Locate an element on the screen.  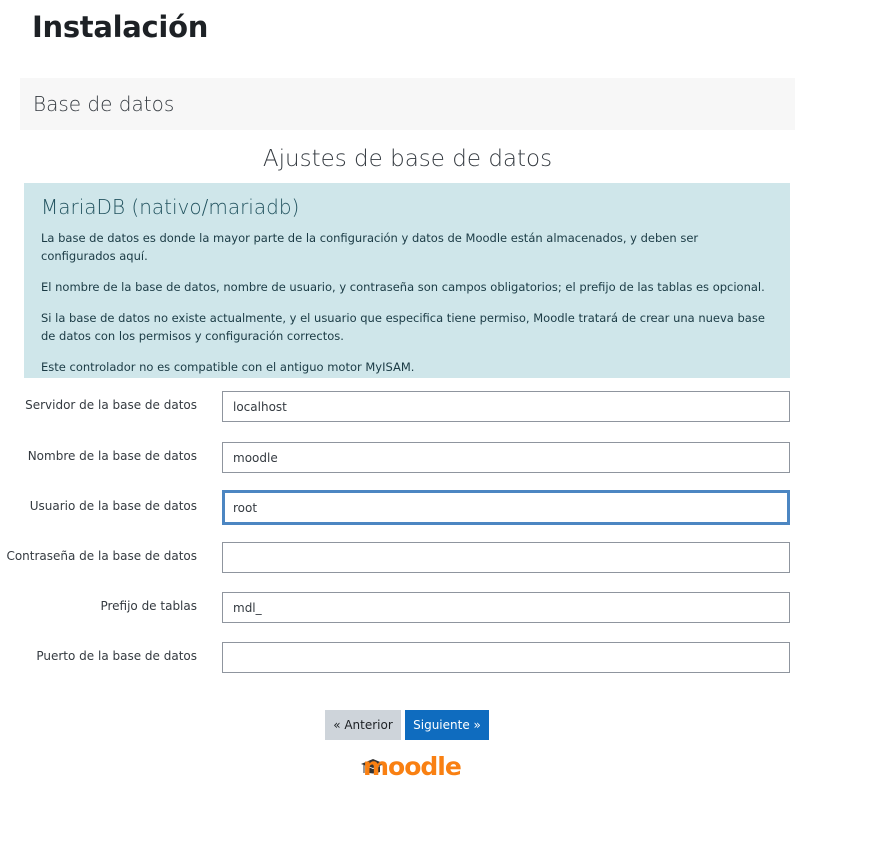
form-row-user: Usuario de la base de datos is located at coordinates (400, 507).